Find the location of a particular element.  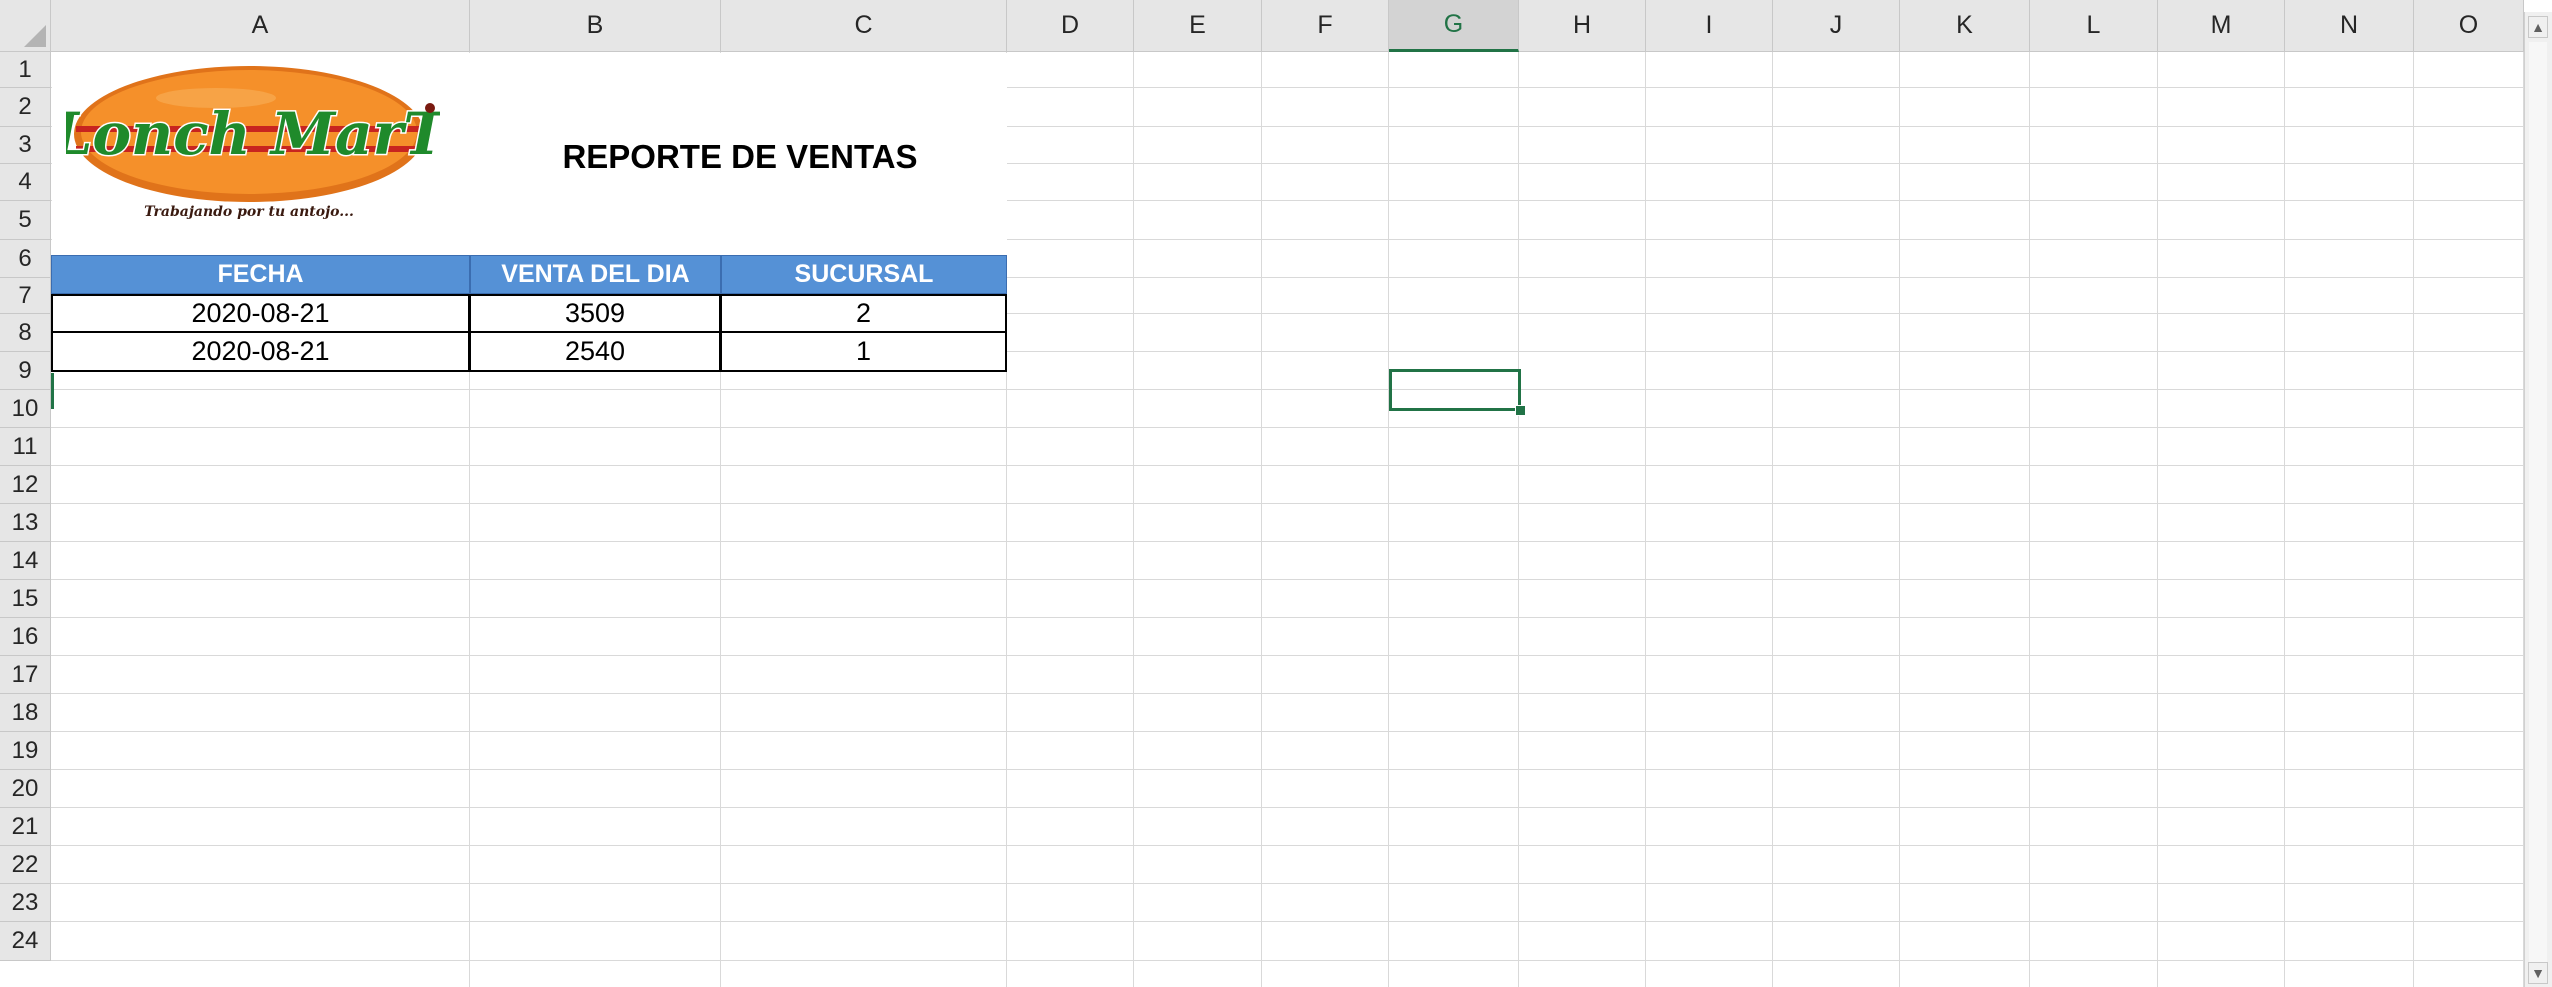

table-cell: 3509 is located at coordinates (595, 313).